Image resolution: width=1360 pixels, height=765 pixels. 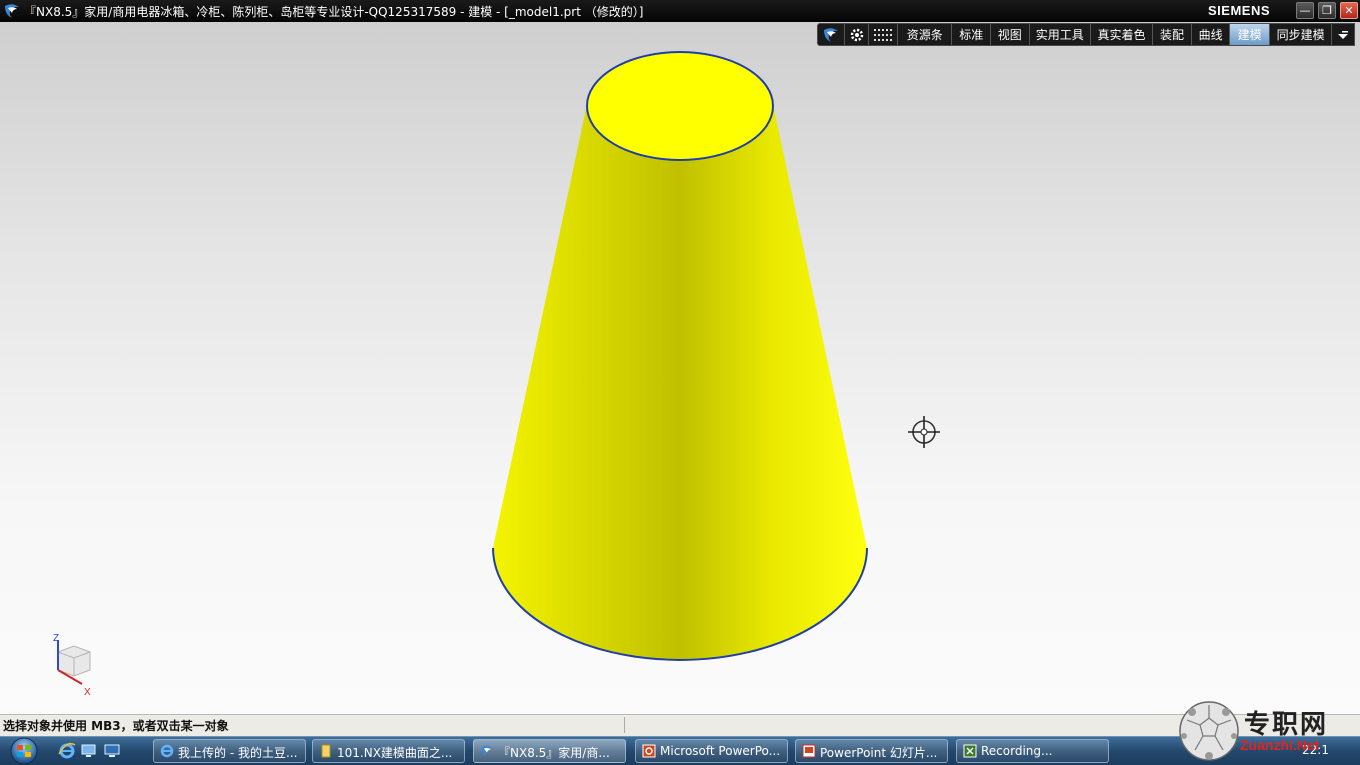 I want to click on triad-x-label: X, so click(x=87, y=692).